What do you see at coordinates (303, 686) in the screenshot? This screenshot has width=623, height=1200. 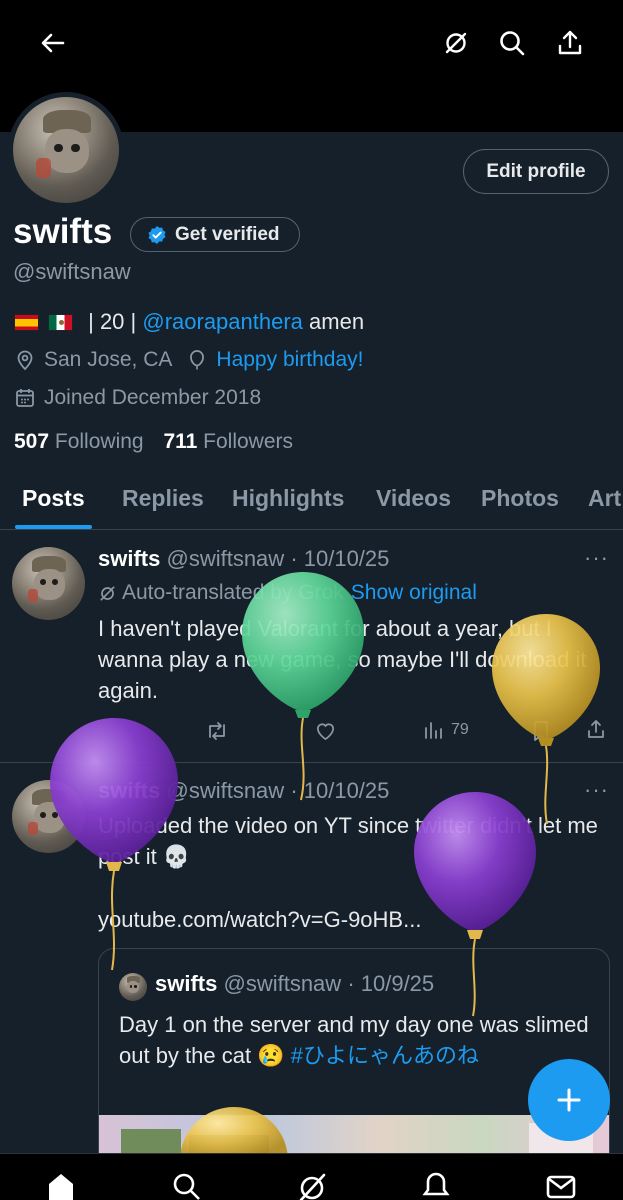 I see `green-balloon` at bounding box center [303, 686].